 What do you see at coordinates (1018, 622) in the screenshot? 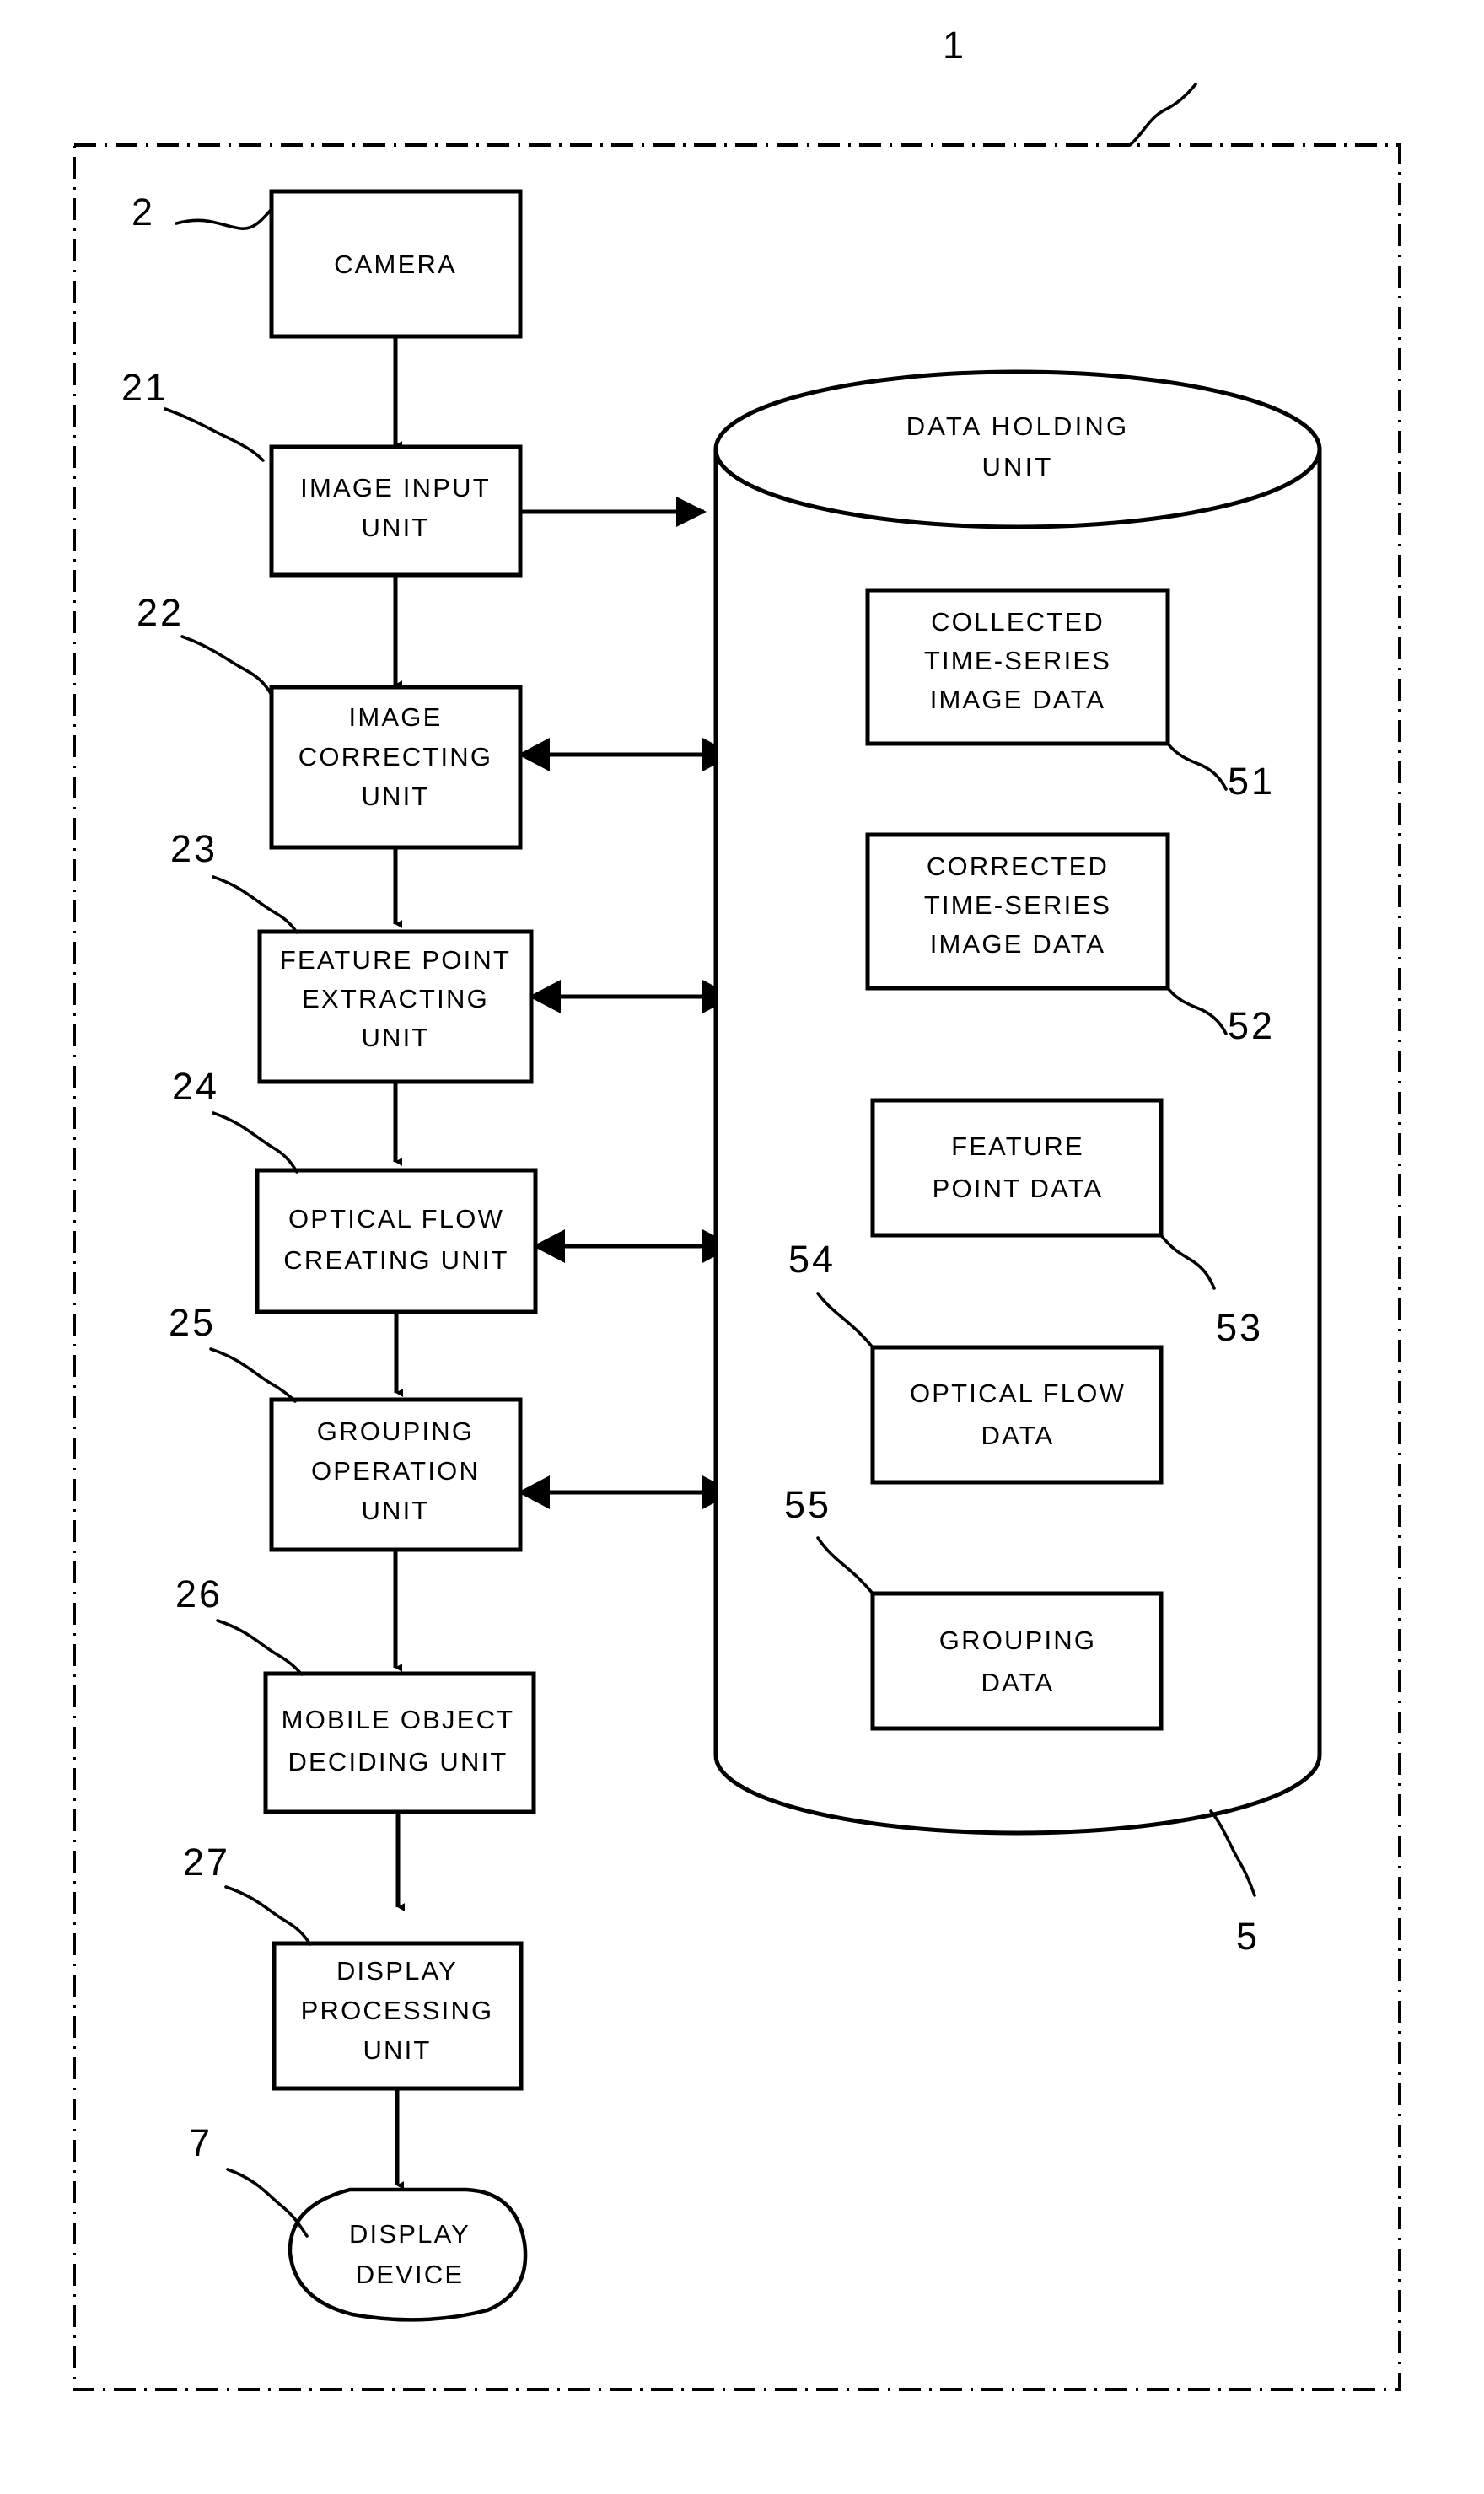
I see `record-51-line-0: COLLECTED` at bounding box center [1018, 622].